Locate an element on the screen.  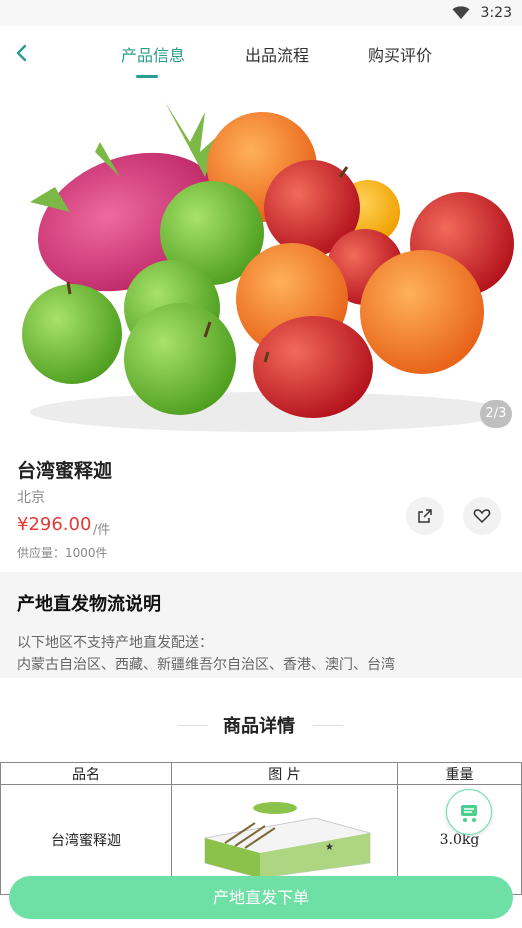
image-pager: 2/3 is located at coordinates (496, 414).